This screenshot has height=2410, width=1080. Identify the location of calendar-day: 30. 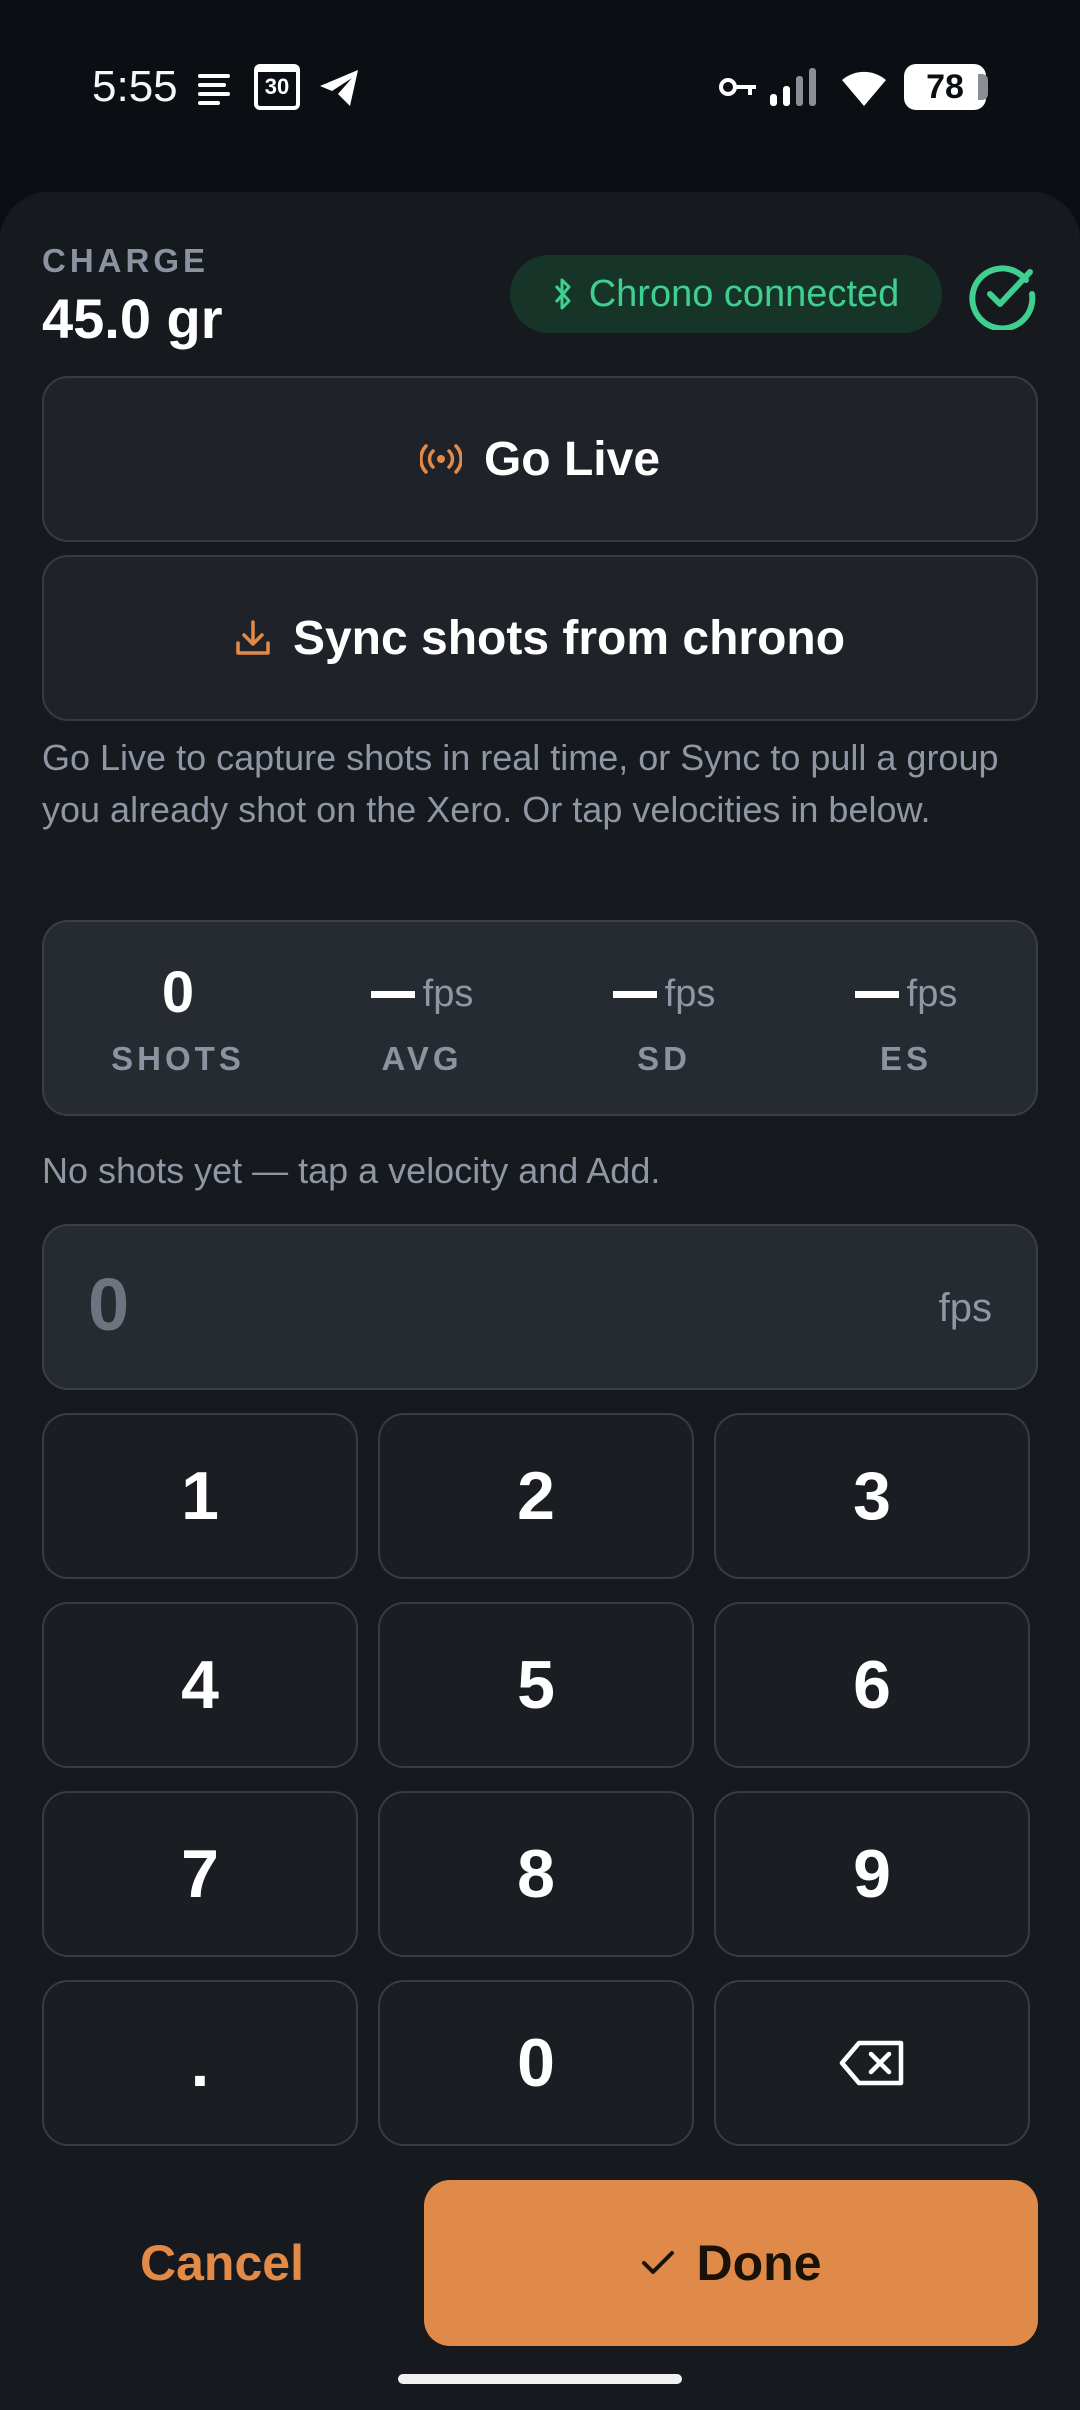
(277, 86).